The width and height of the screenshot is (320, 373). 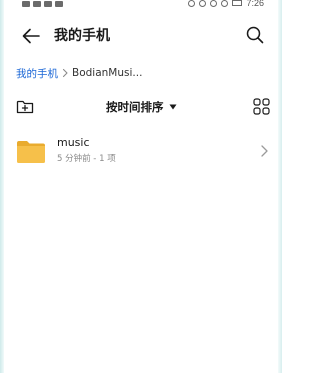 I want to click on caret-down-icon, so click(x=172, y=107).